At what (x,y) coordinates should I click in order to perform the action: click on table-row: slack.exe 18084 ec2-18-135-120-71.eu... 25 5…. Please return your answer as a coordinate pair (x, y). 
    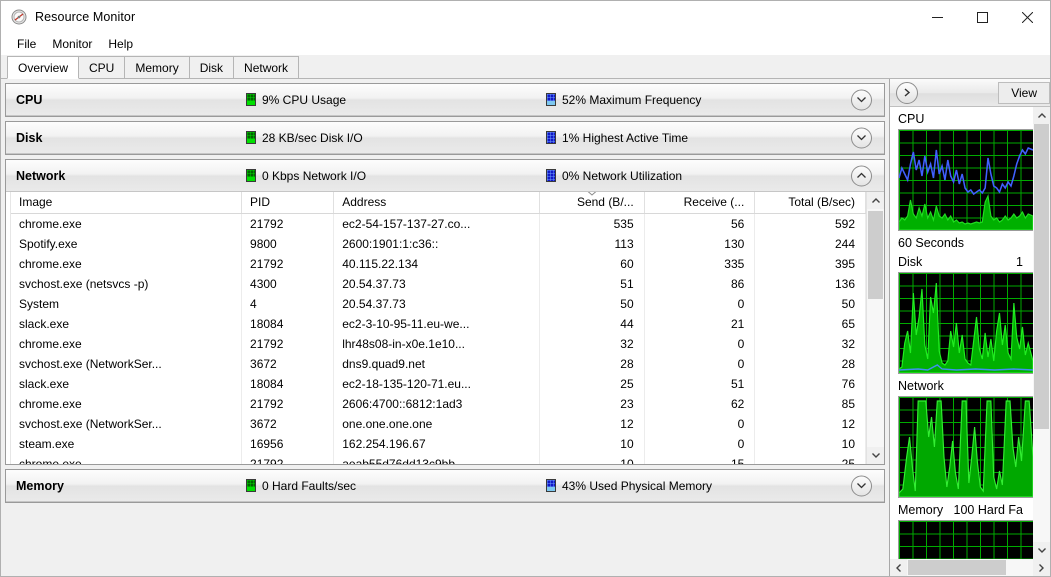
    Looking at the image, I should click on (438, 384).